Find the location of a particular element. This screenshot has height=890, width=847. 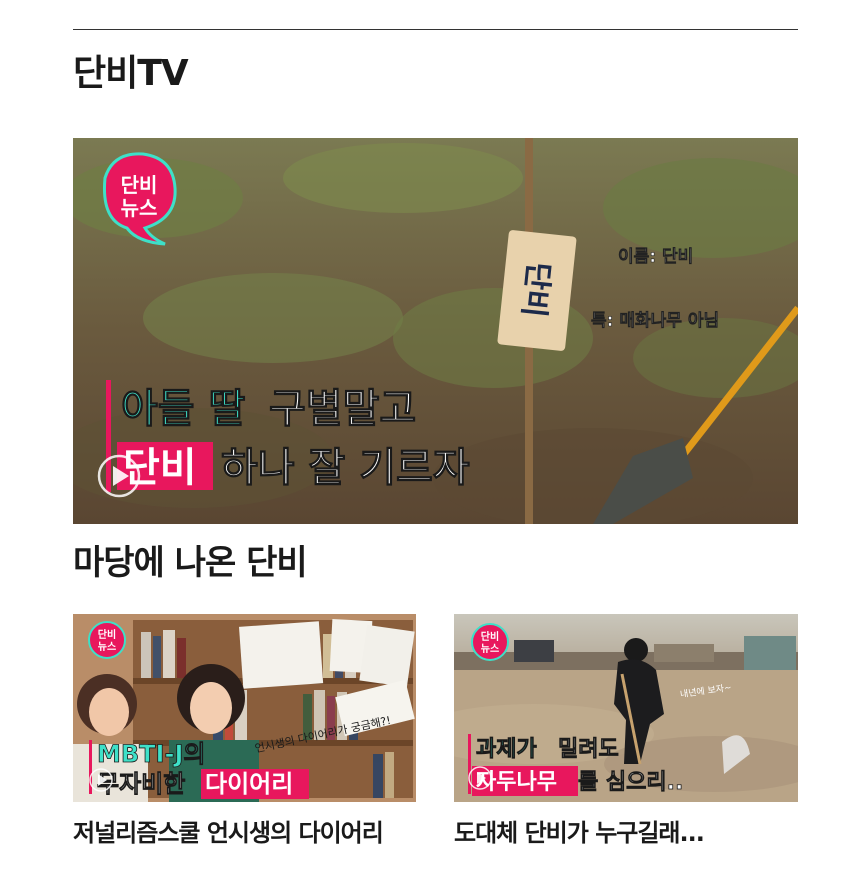

card2-overlay-line1-highlight: 과제가 is located at coordinates (506, 749).